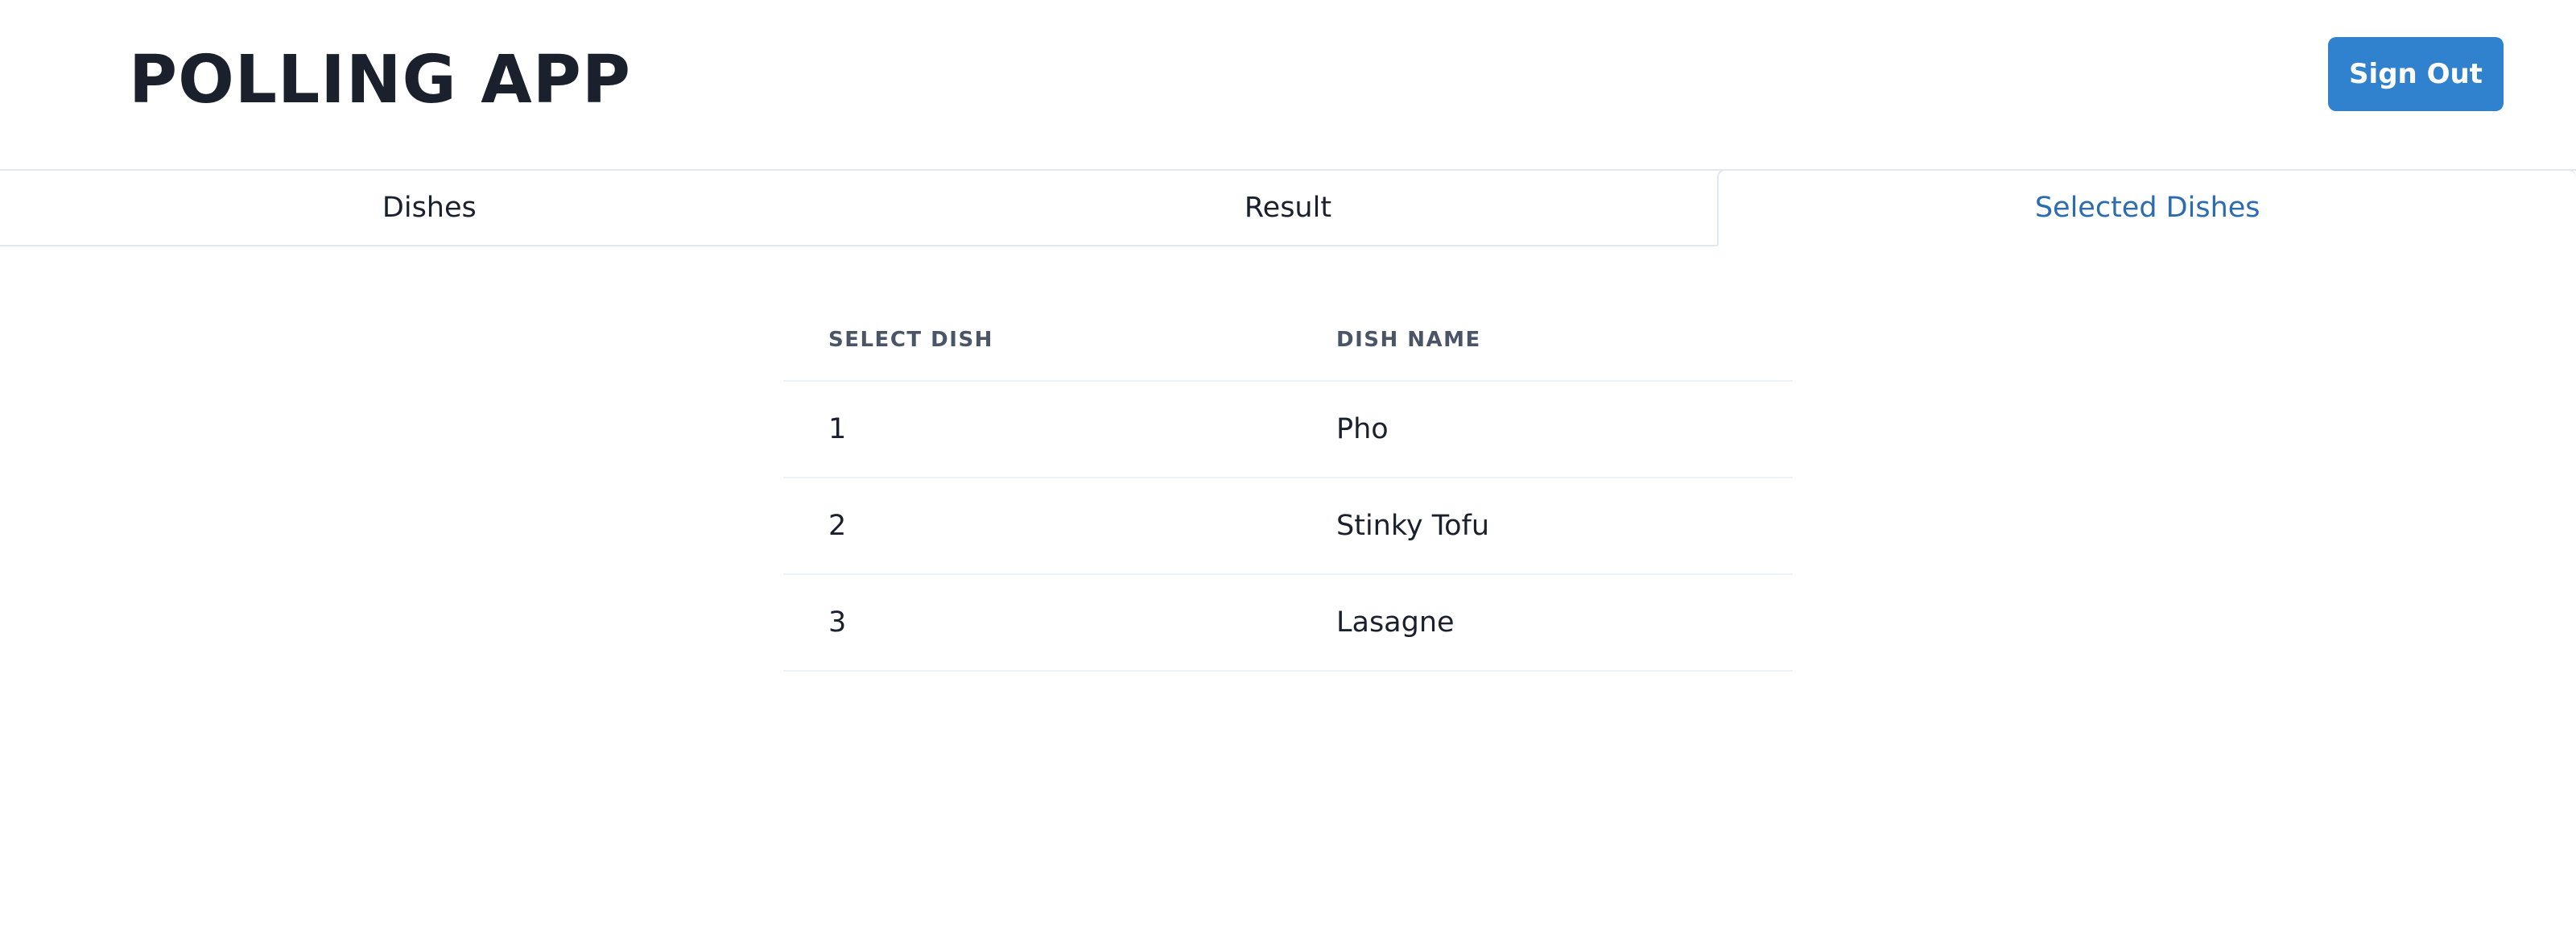 The height and width of the screenshot is (939, 2576). Describe the element at coordinates (1037, 429) in the screenshot. I see `select-dish-cell: 1` at that location.